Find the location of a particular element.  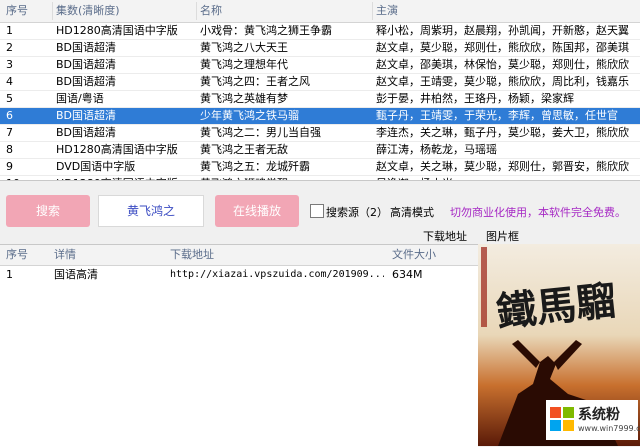

cell-actors: 李连杰，关之琳，甄子丹，莫少聪，姜大卫，熊欣欣 is located at coordinates (502, 132).